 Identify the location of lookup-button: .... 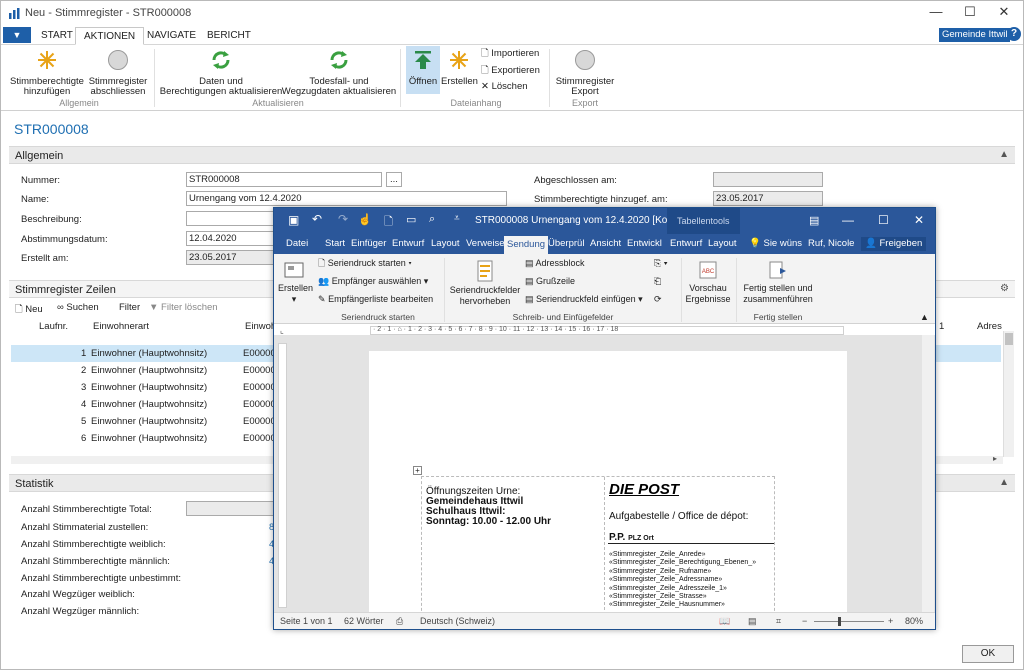
(394, 179).